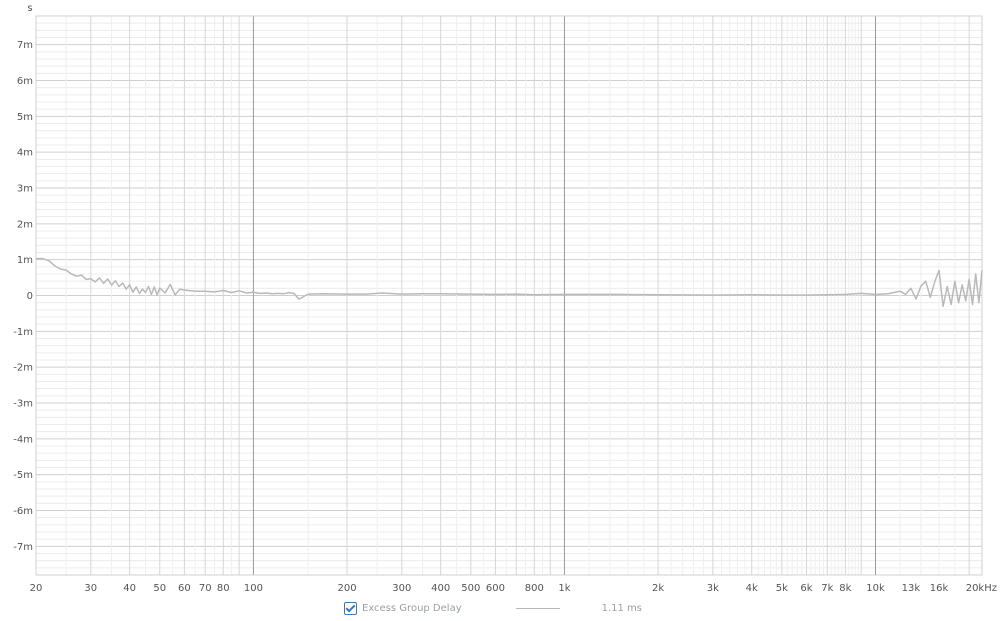 This screenshot has width=1000, height=621. Describe the element at coordinates (534, 588) in the screenshot. I see `x-tick-label: 800` at that location.